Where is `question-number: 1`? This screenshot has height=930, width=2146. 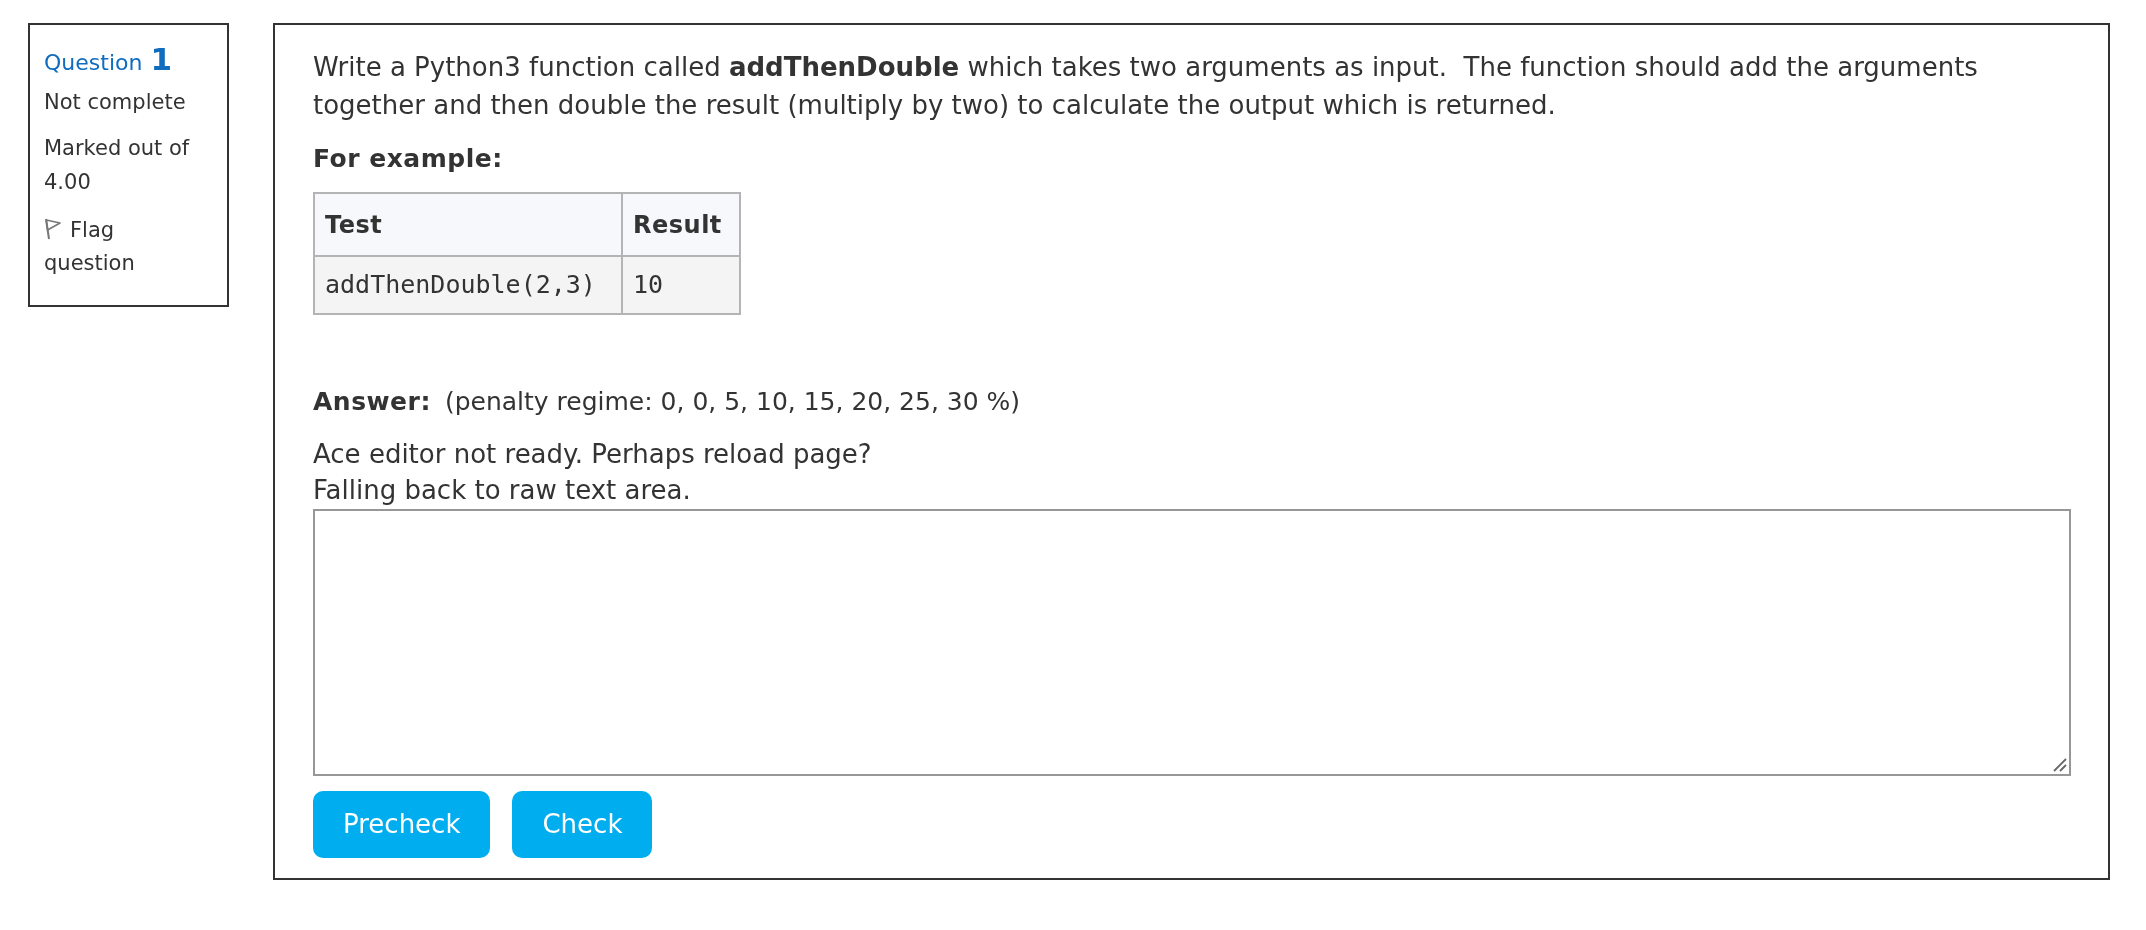
question-number: 1 is located at coordinates (161, 59).